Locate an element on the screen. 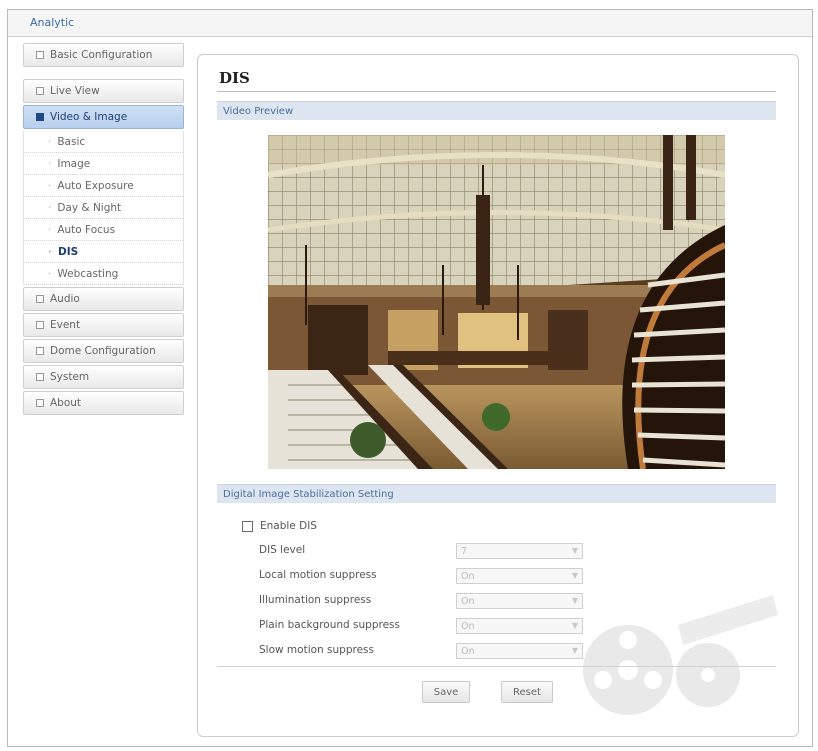 The height and width of the screenshot is (751, 818). sub-item-day-night: · Day & Night is located at coordinates (103, 208).